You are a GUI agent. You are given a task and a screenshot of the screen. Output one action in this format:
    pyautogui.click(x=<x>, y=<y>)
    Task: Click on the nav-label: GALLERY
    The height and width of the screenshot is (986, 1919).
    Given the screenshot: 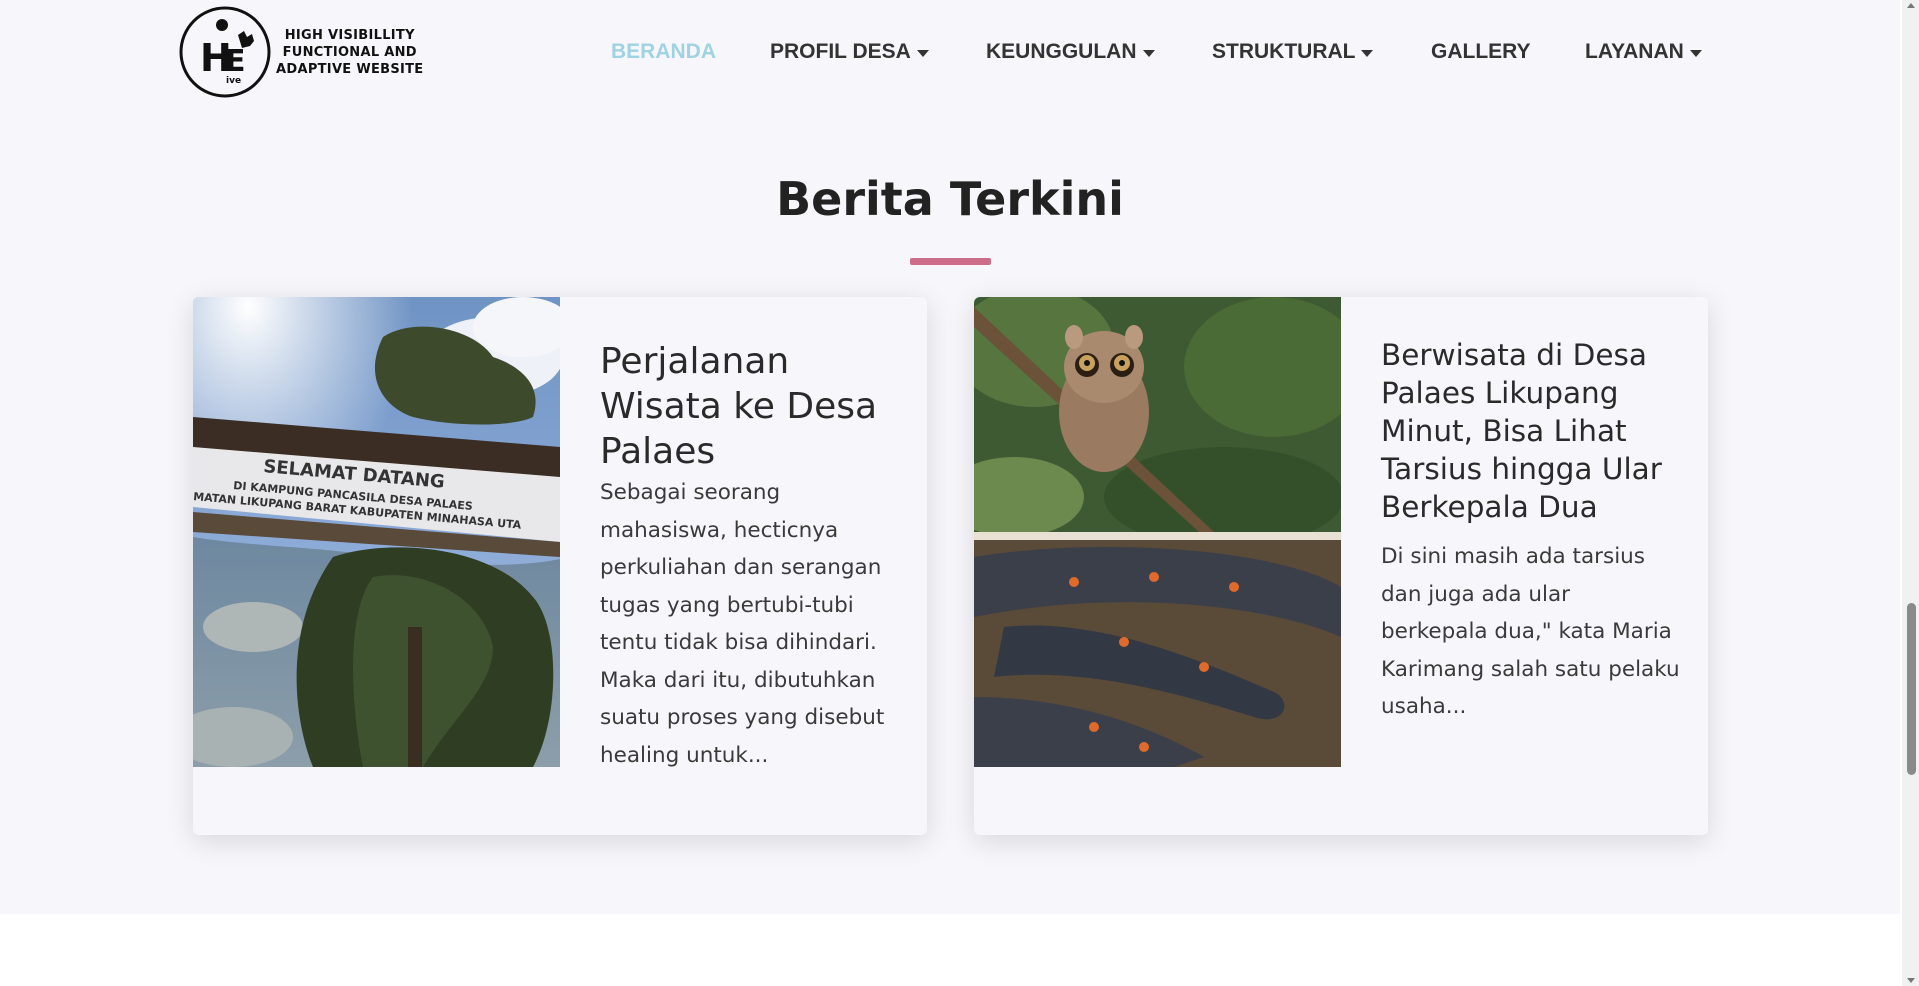 What is the action you would take?
    pyautogui.click(x=1481, y=51)
    